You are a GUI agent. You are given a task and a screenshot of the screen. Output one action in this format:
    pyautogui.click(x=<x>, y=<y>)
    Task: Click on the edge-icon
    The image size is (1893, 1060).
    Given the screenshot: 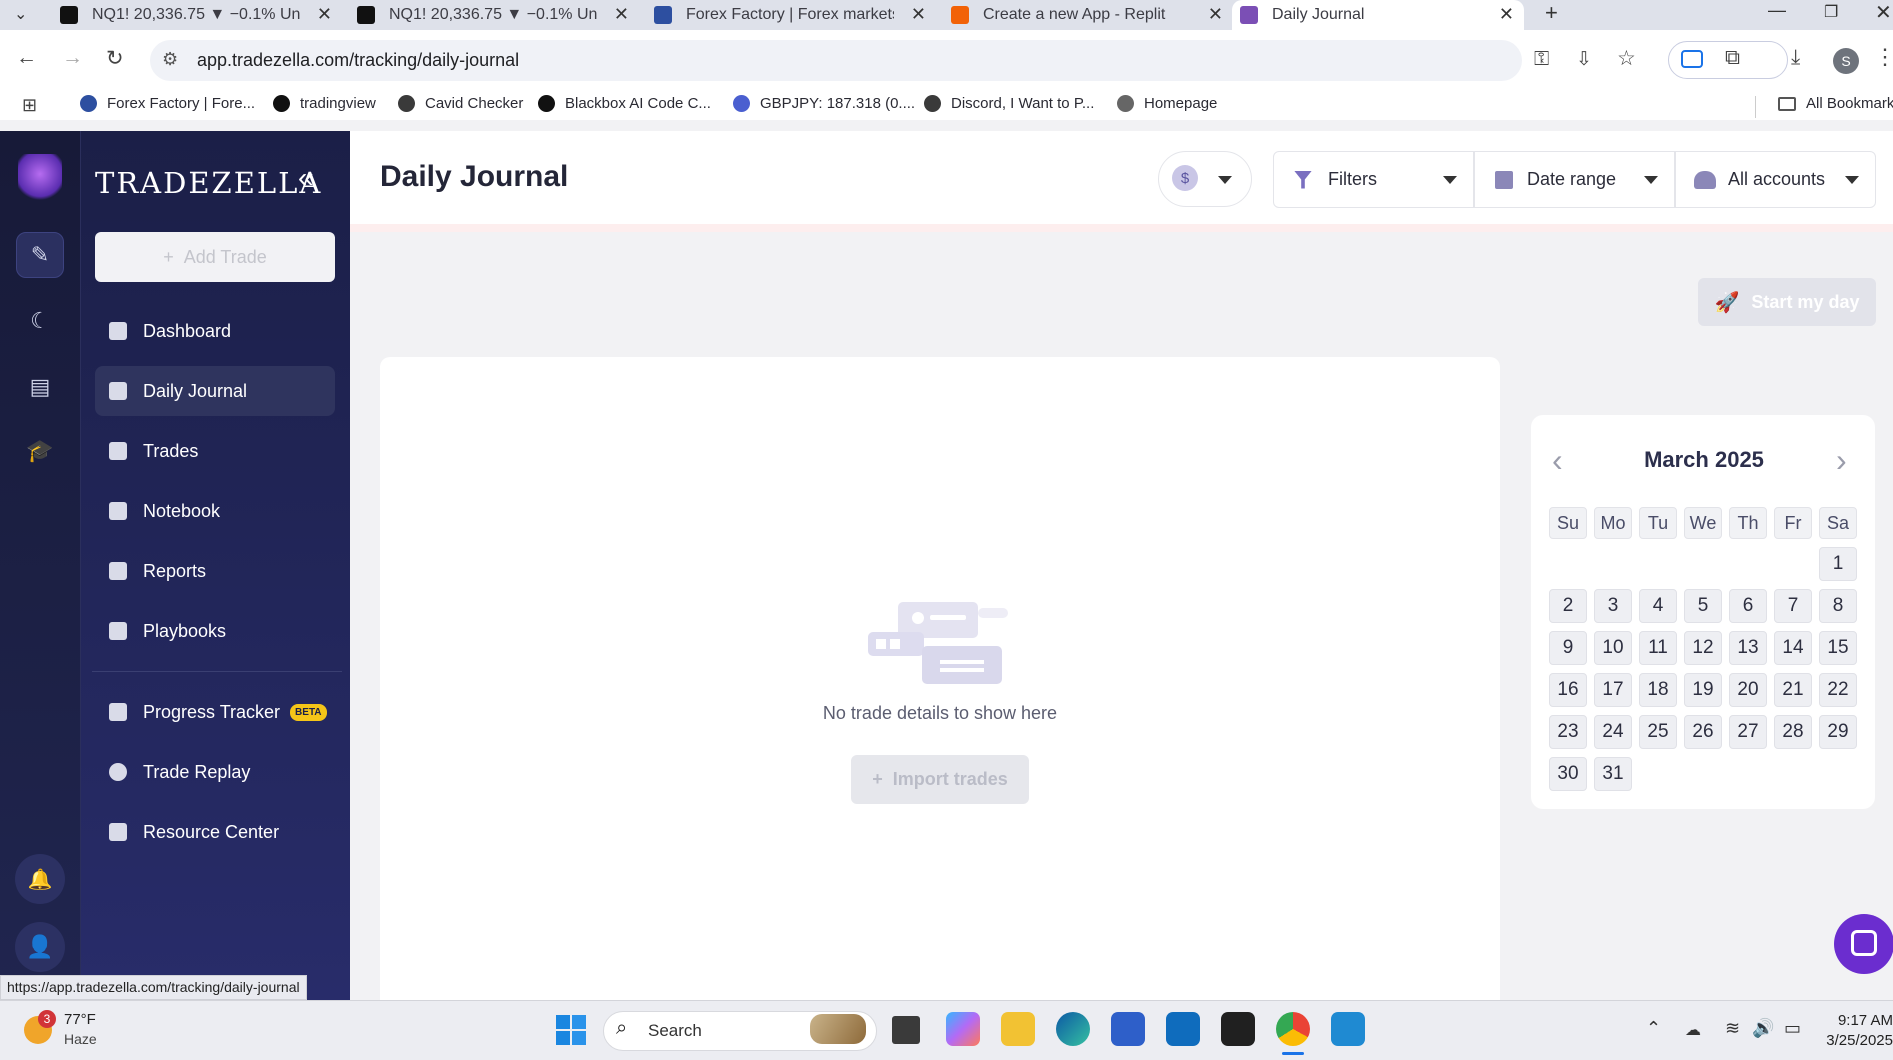 What is the action you would take?
    pyautogui.click(x=1073, y=1029)
    